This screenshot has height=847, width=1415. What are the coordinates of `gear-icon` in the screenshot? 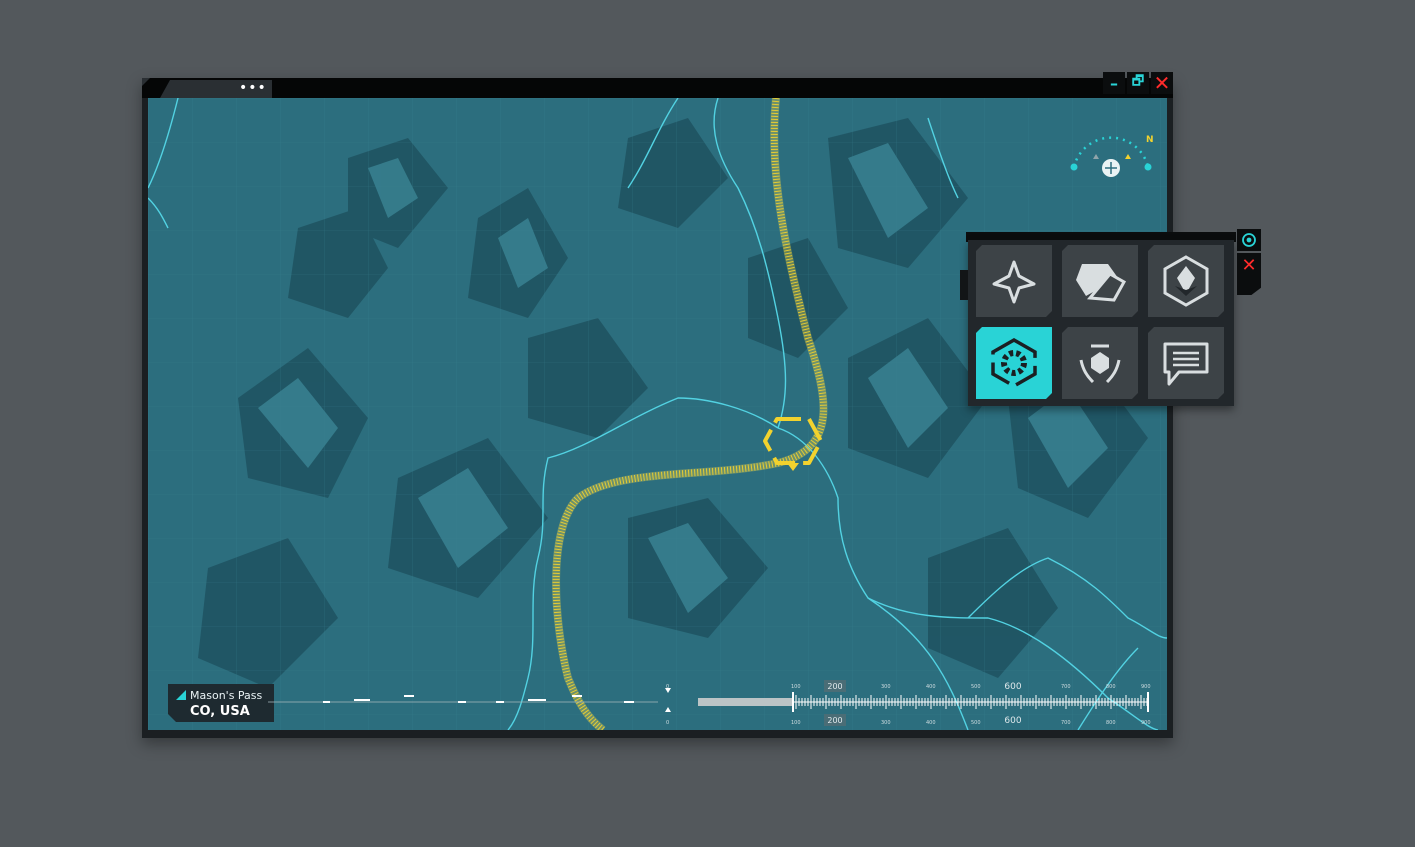 It's located at (1014, 363).